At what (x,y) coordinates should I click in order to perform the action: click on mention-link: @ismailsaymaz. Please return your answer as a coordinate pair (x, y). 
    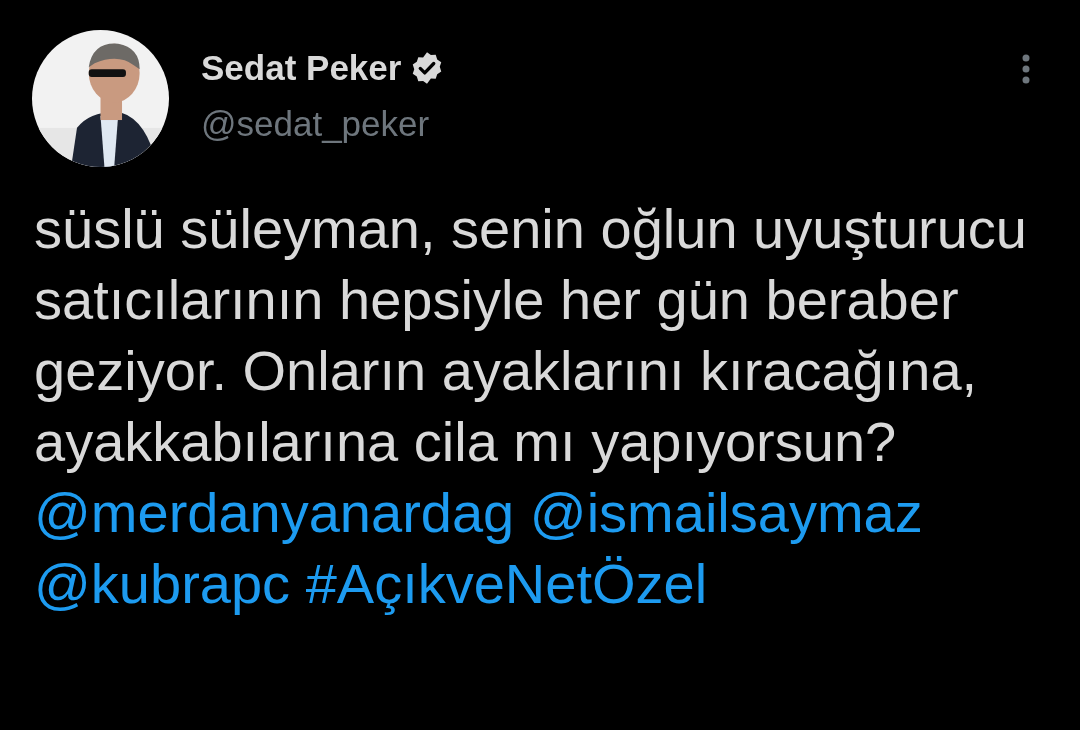
    Looking at the image, I should click on (726, 512).